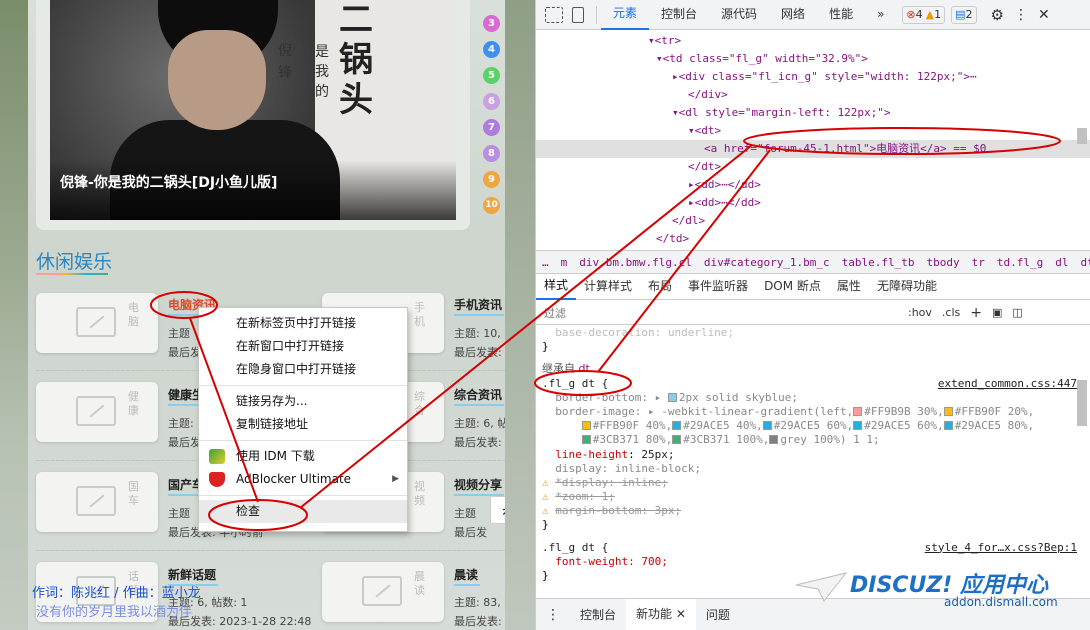  I want to click on menu-item-idm: 使用 IDM 下载, so click(303, 456).